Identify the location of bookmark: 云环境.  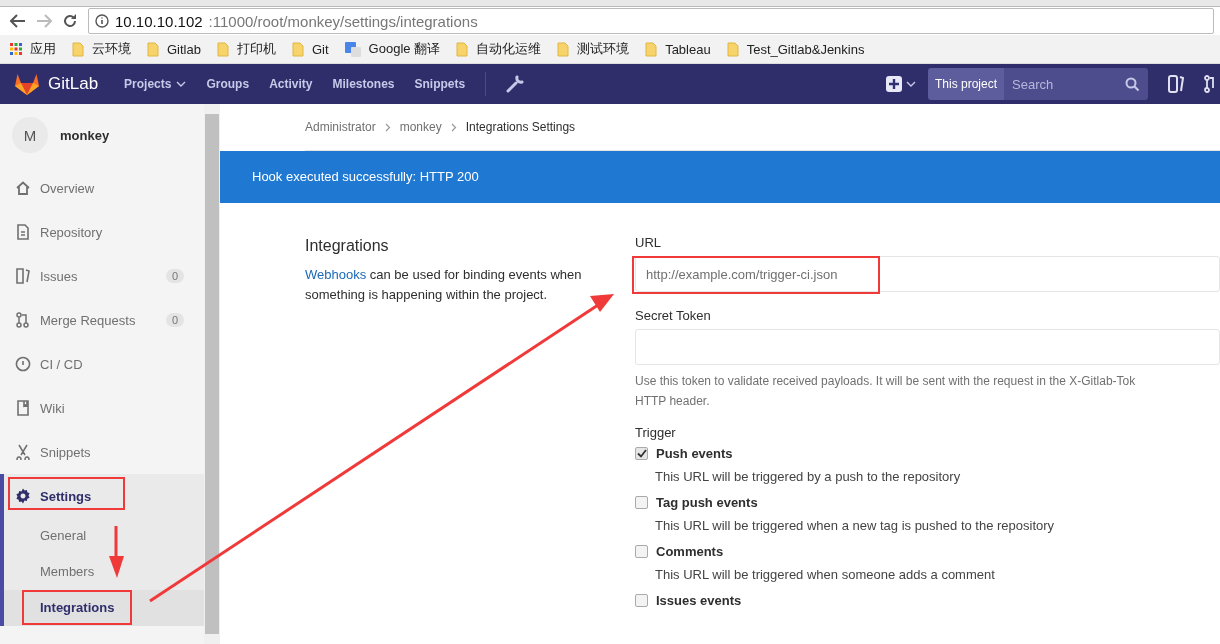
(101, 49).